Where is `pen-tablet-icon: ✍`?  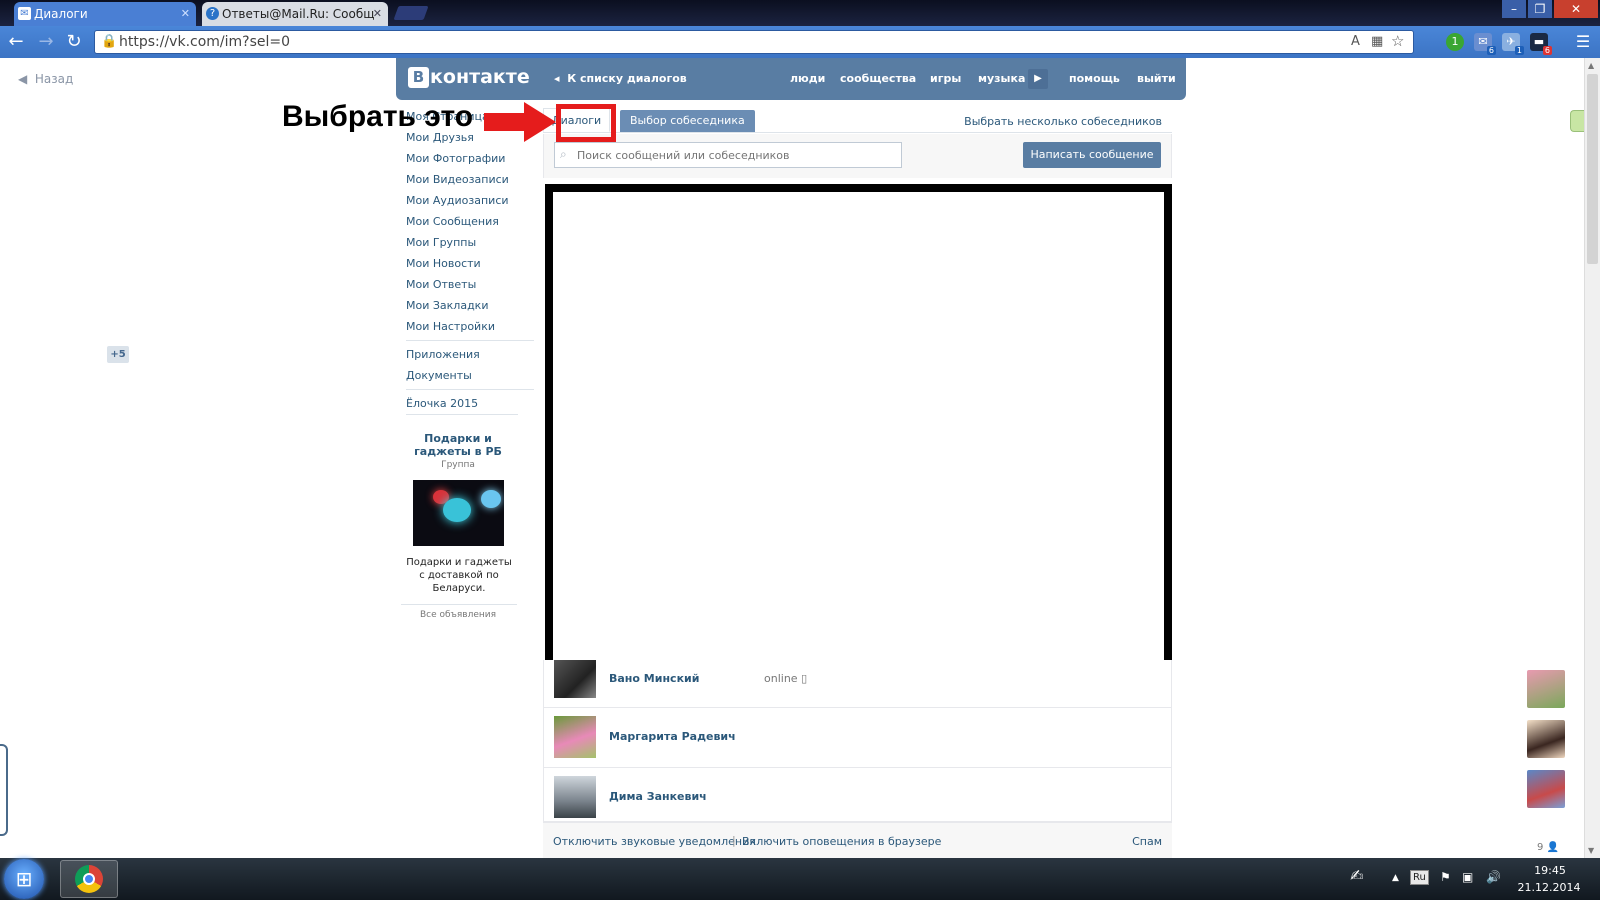 pen-tablet-icon: ✍ is located at coordinates (1356, 875).